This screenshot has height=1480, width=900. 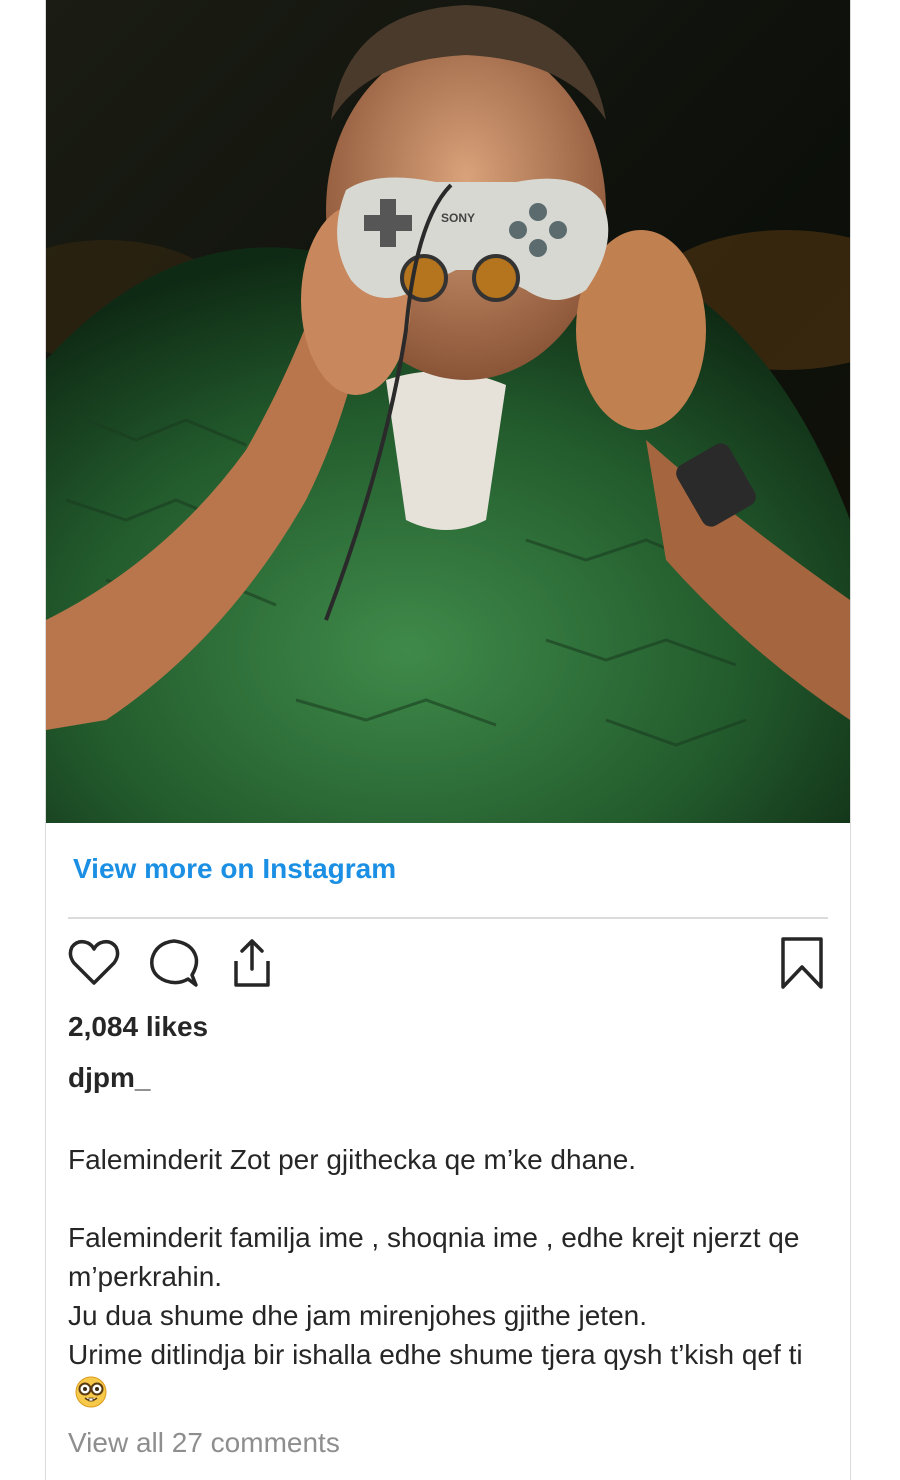 I want to click on view-more-on-instagram-link: View more on Instagram, so click(x=234, y=869).